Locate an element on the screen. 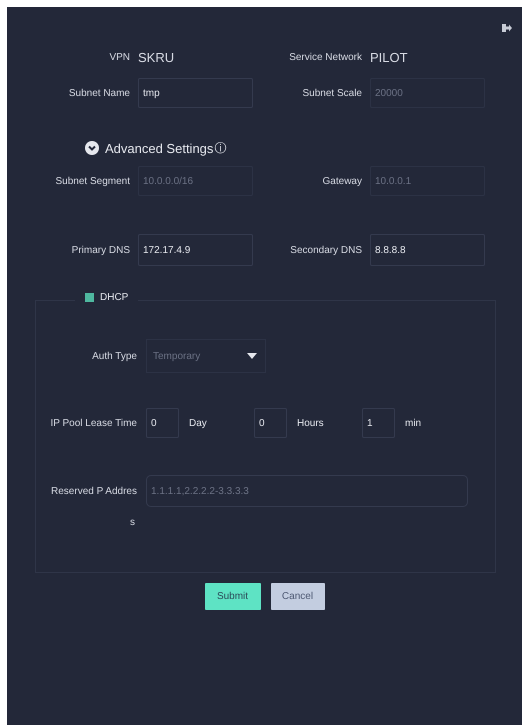  field-label: IP Pool Lease Time is located at coordinates (93, 423).